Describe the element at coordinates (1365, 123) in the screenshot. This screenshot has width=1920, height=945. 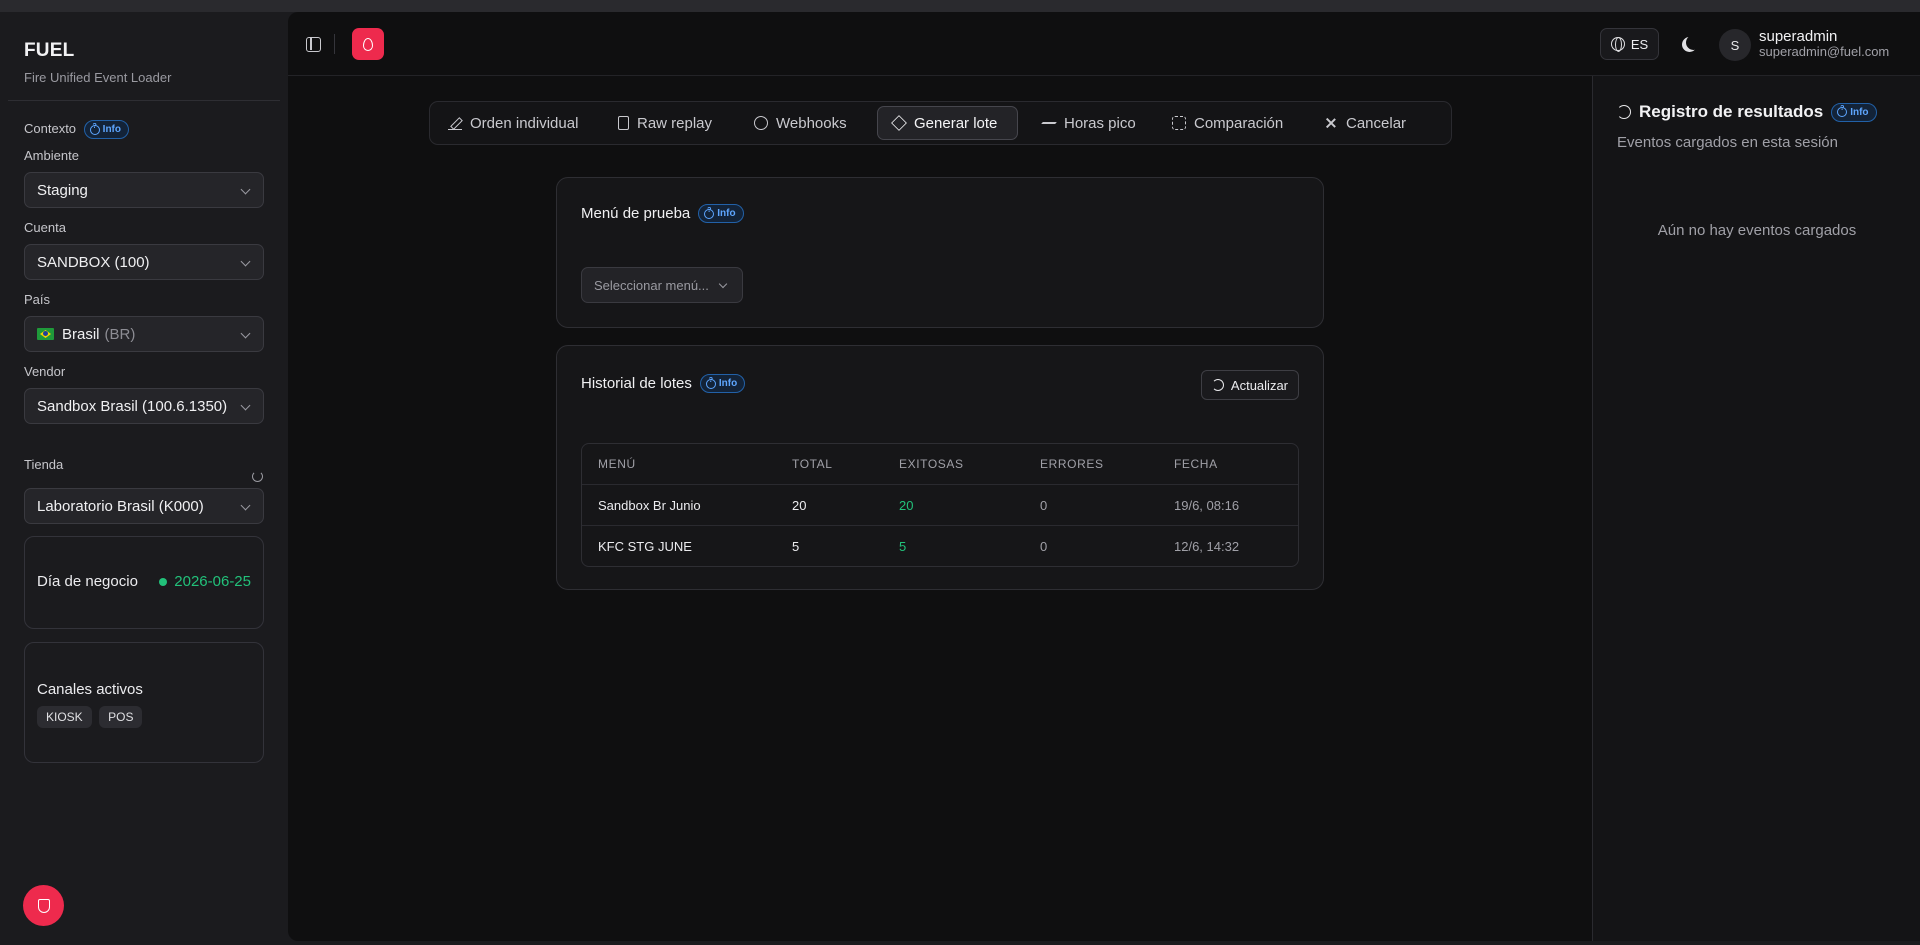
I see `tab-cancelar: Cancelar` at that location.